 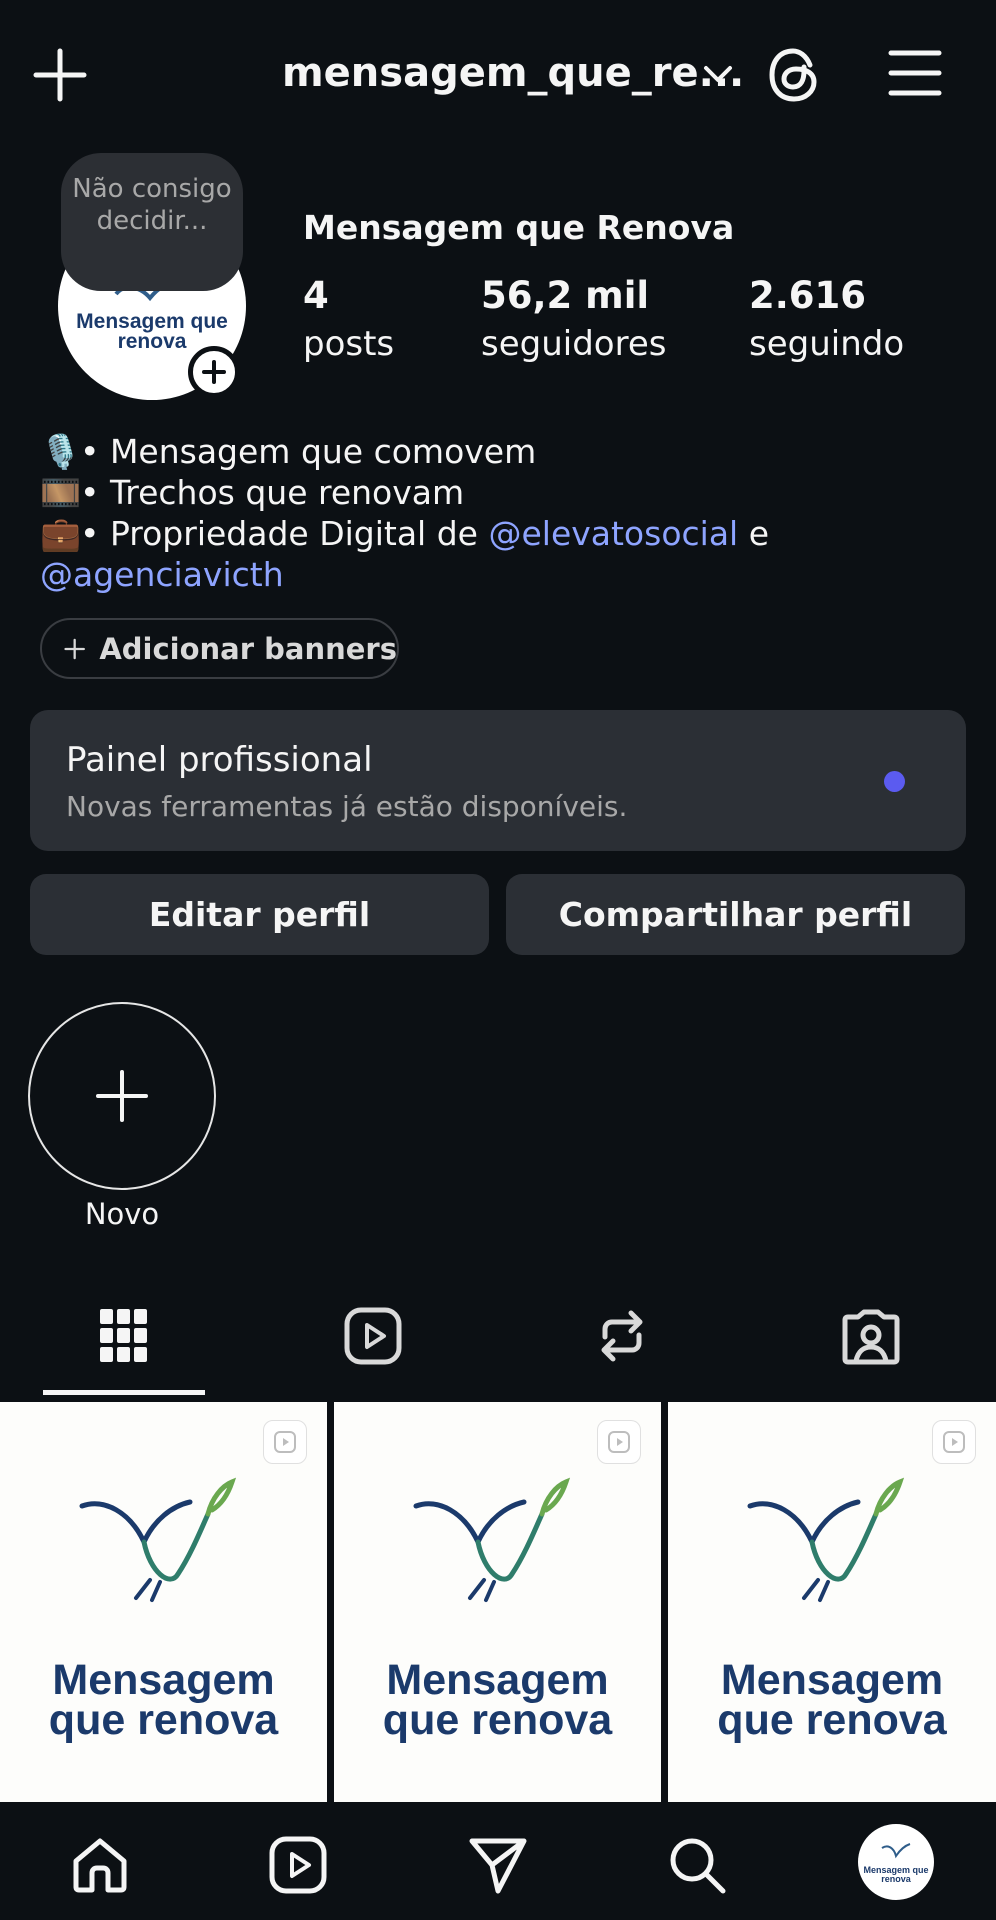 I want to click on agenciavicth-link: @agenciavicth, so click(x=162, y=574).